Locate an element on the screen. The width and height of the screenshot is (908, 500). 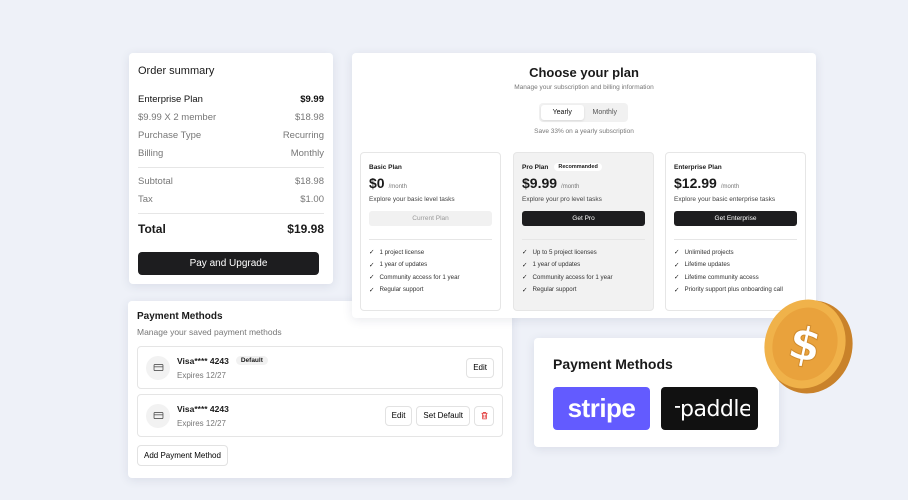
plan-feature: ✓ Up to 5 project licenses is located at coordinates (559, 252).